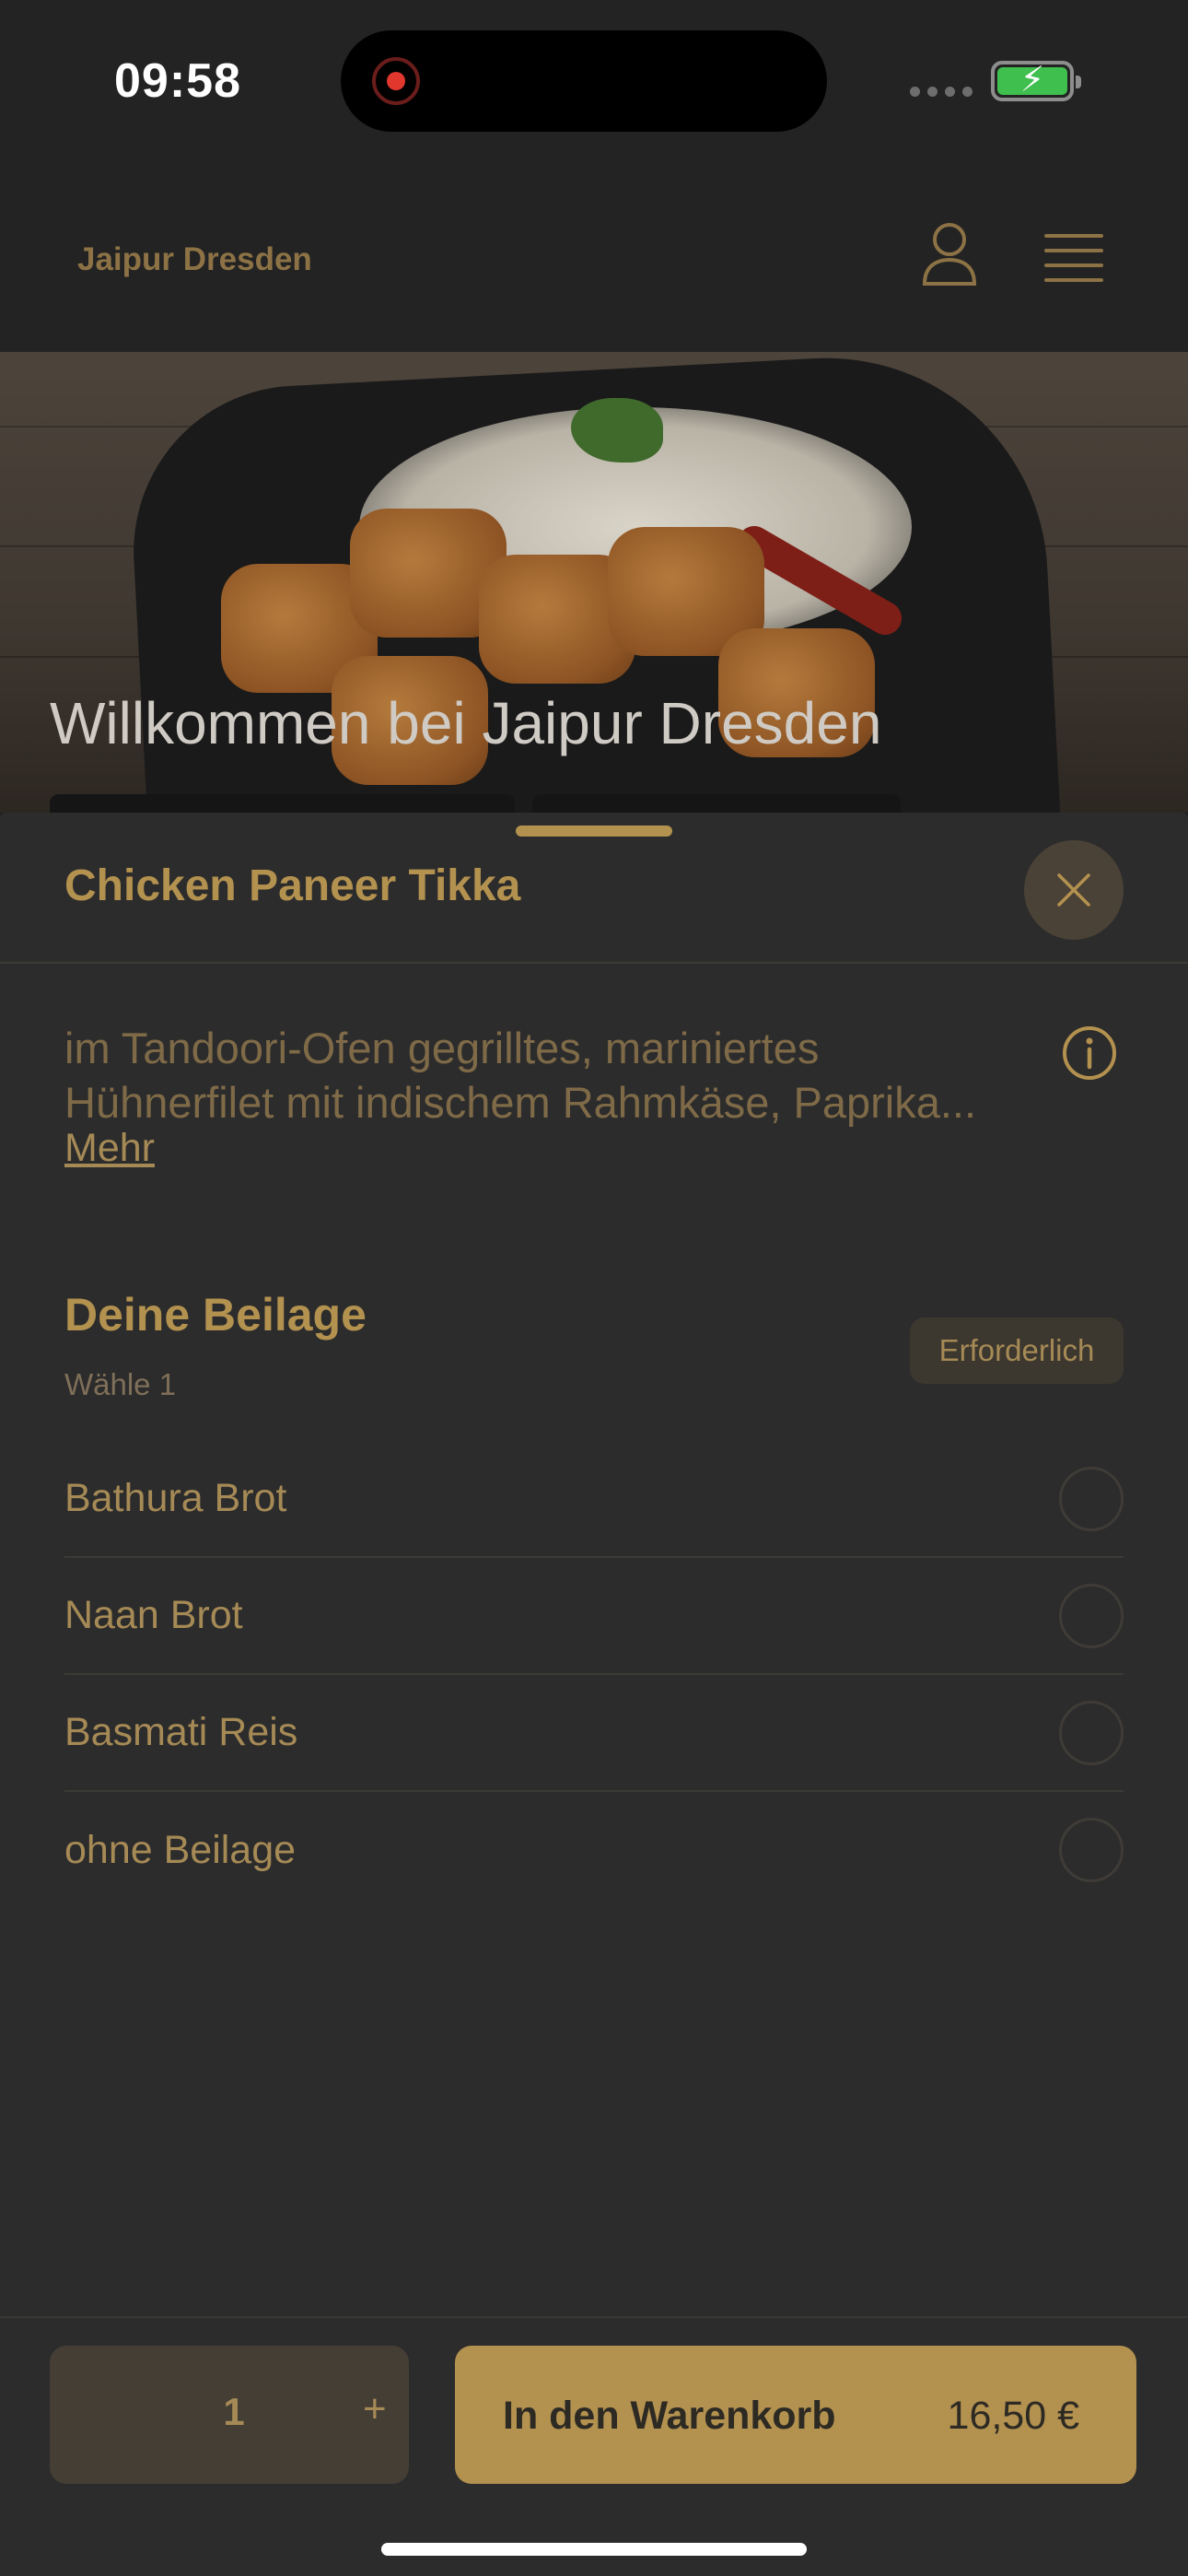  I want to click on option-label: Bathura Brot, so click(175, 1498).